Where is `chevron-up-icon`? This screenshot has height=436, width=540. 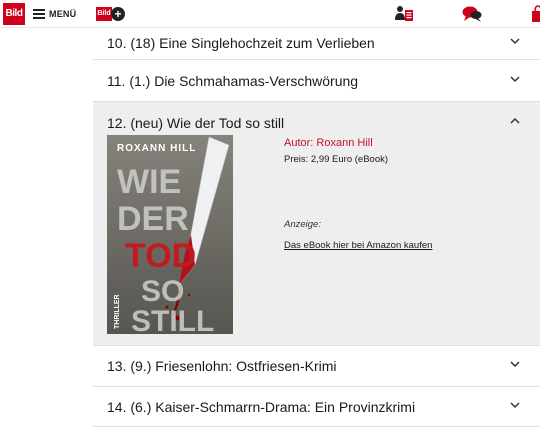 chevron-up-icon is located at coordinates (515, 121).